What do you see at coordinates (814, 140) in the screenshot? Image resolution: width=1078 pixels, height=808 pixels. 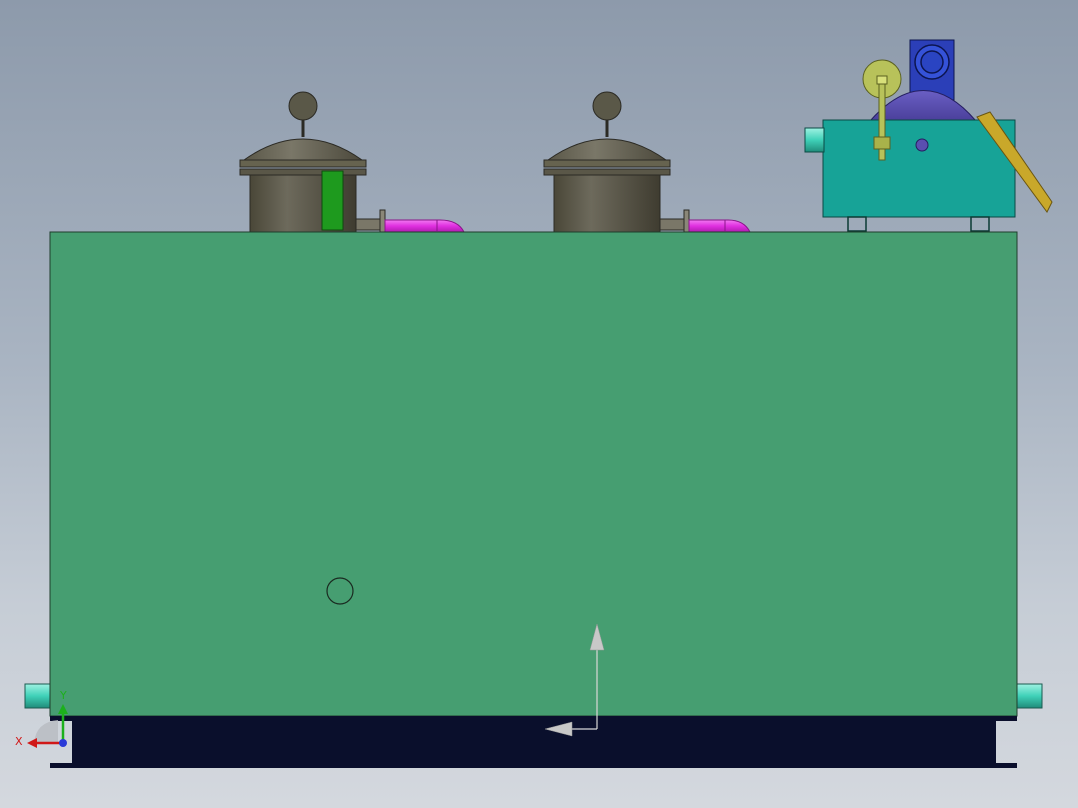 I see `pump-inlet-port` at bounding box center [814, 140].